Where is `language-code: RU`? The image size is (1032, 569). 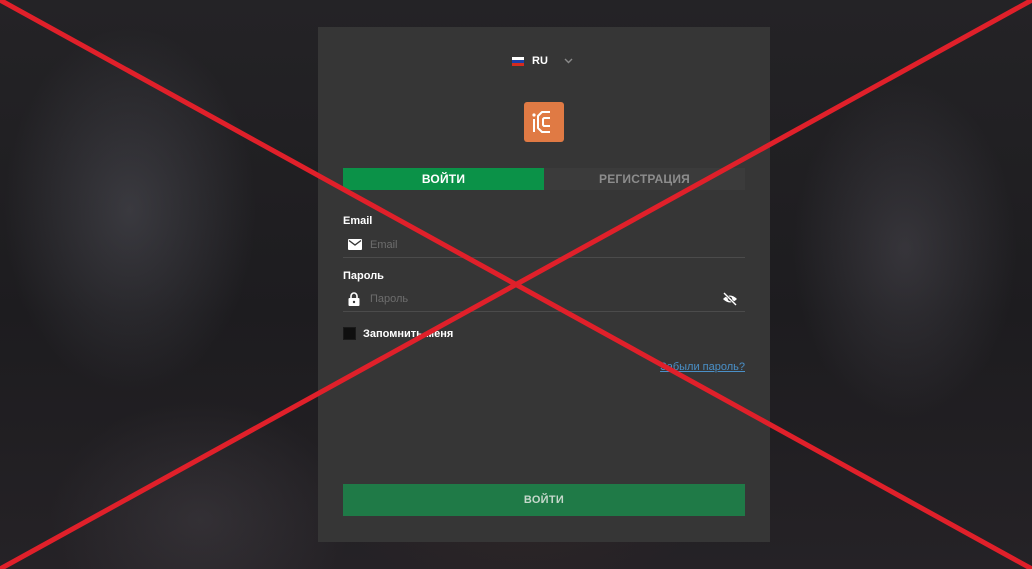
language-code: RU is located at coordinates (540, 61).